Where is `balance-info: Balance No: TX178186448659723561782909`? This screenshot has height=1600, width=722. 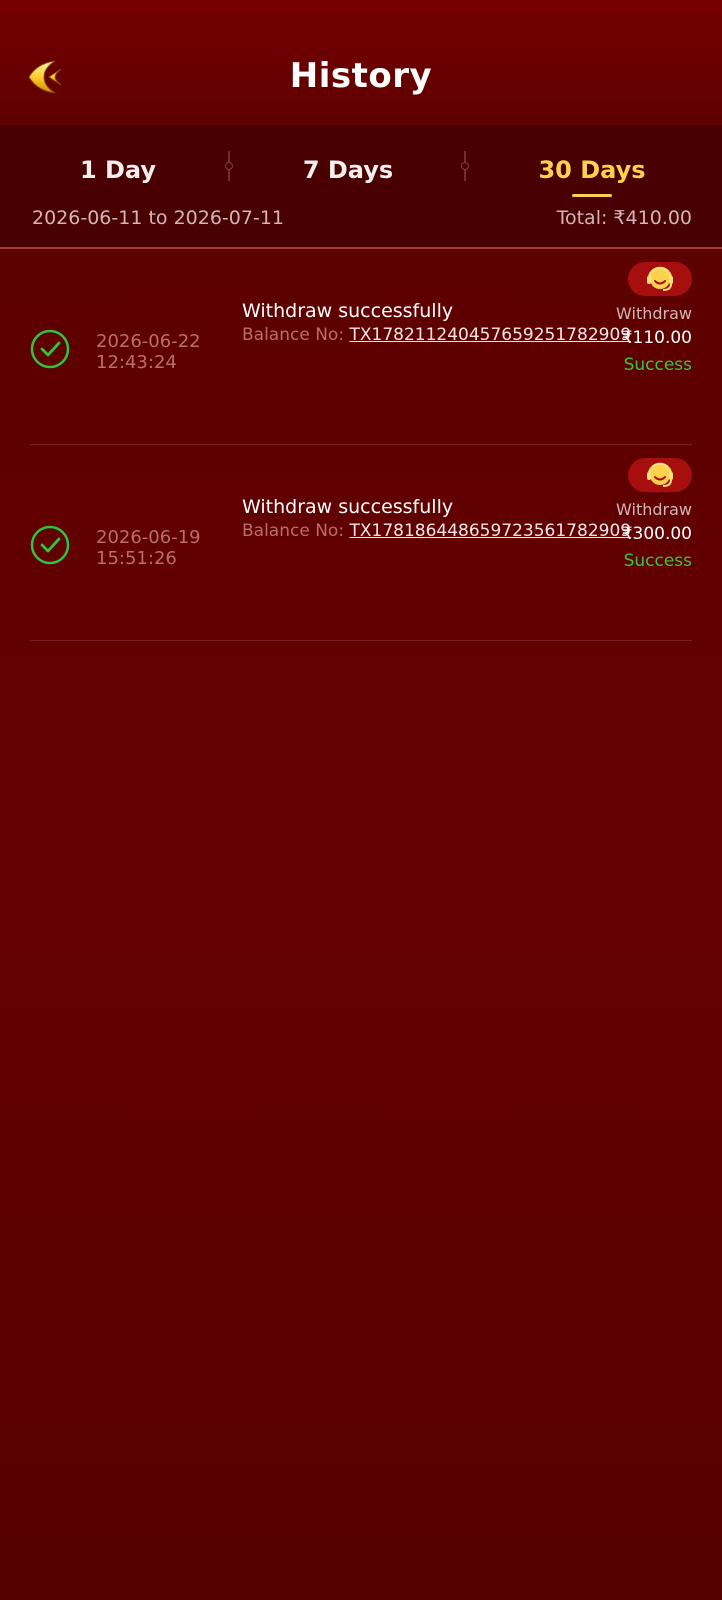
balance-info: Balance No: TX178186448659723561782909 is located at coordinates (436, 531).